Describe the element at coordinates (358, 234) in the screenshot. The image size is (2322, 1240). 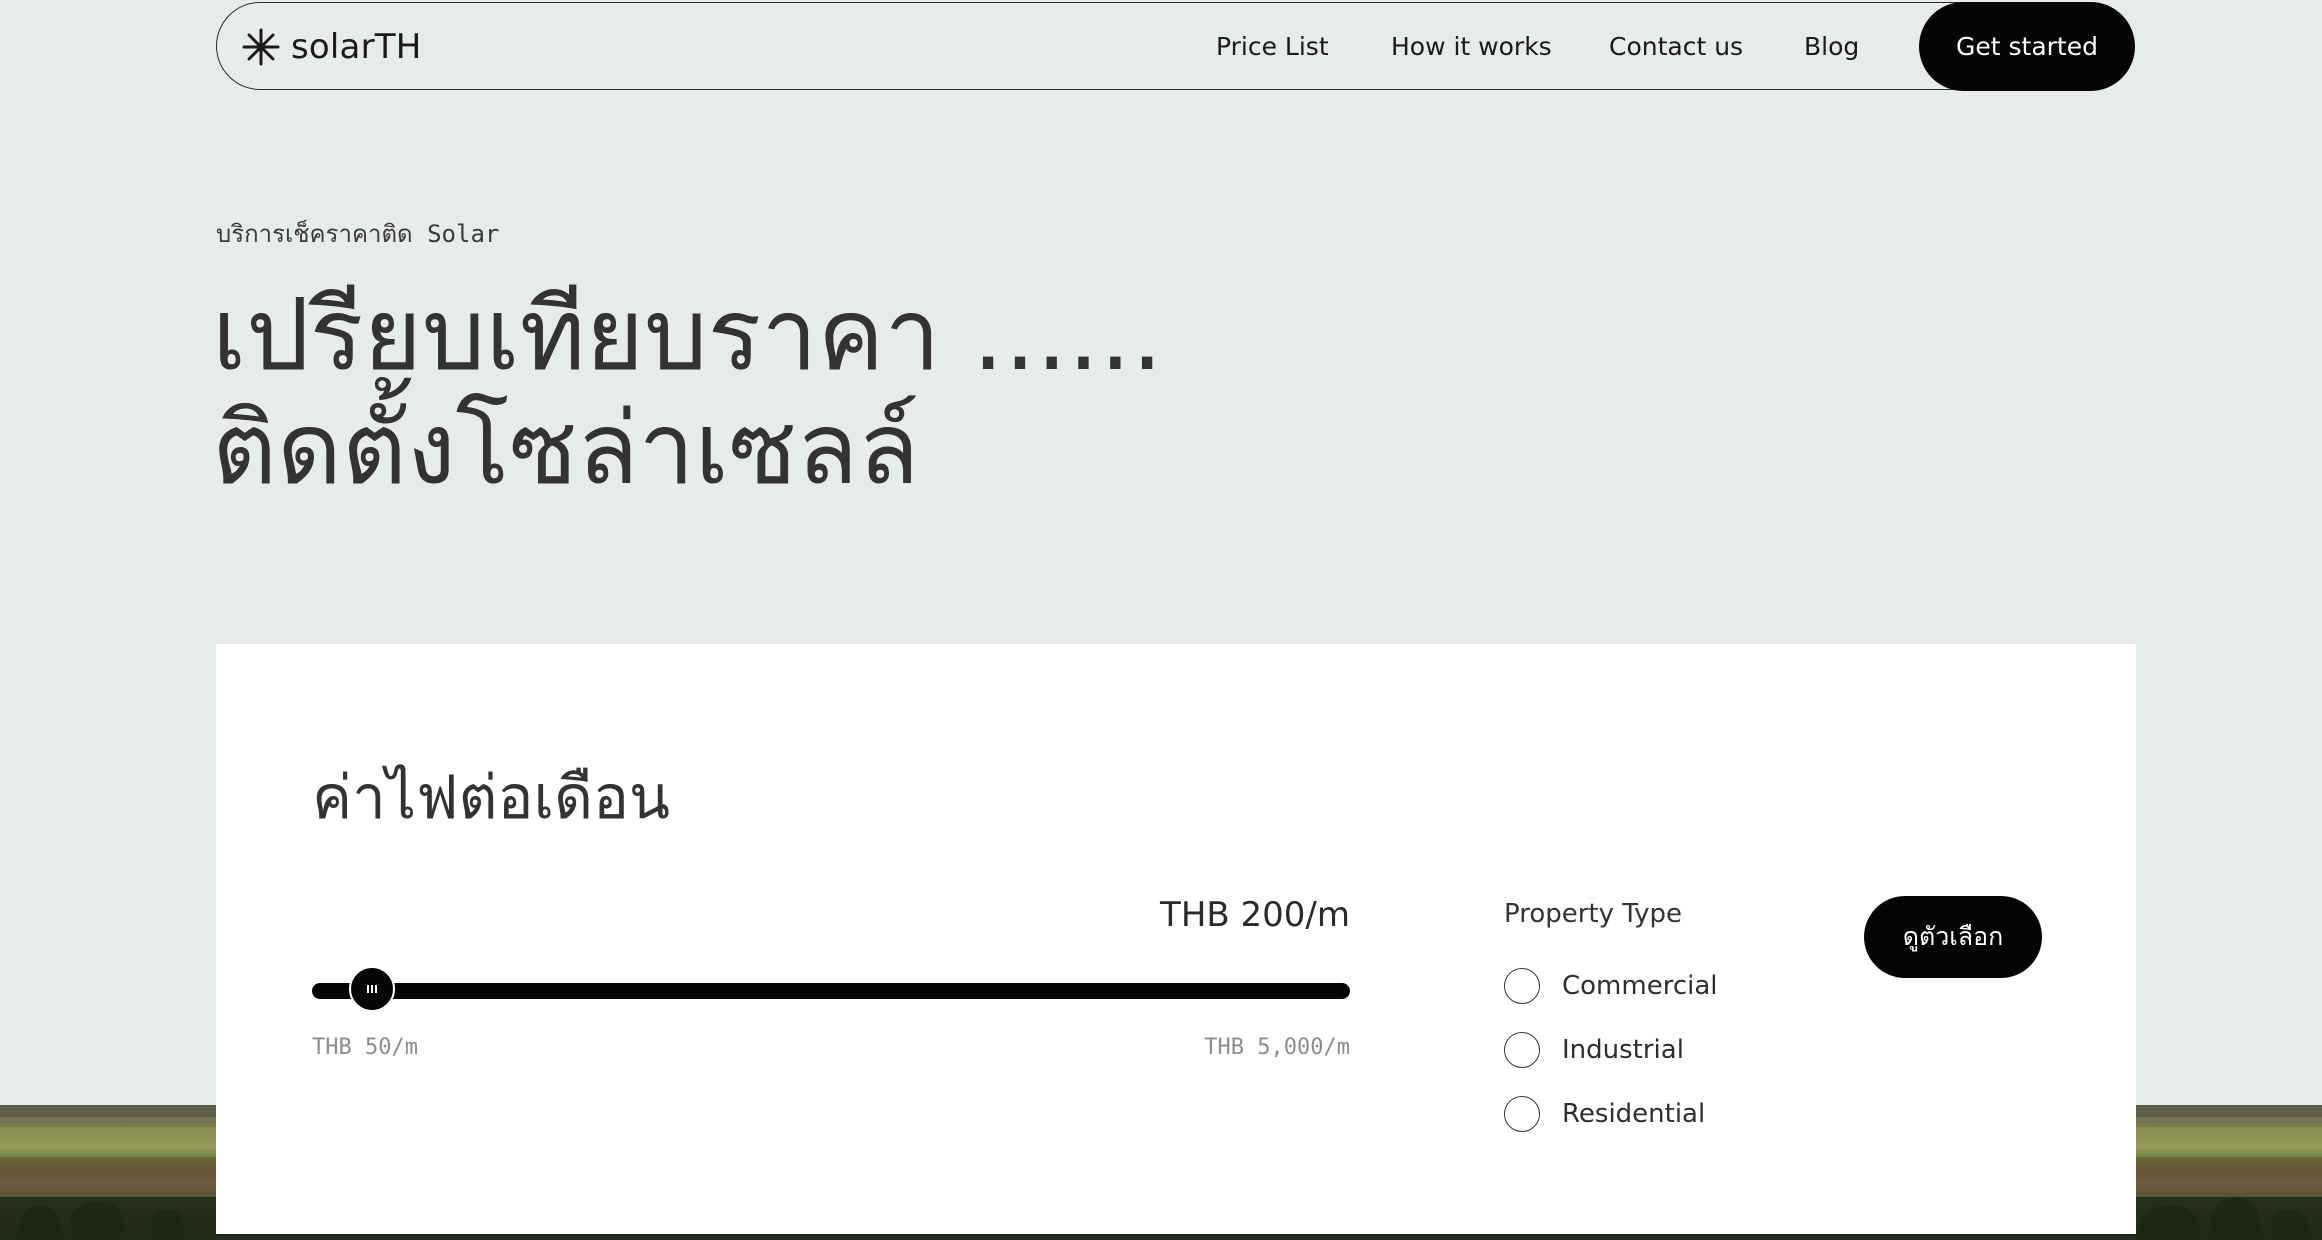
I see `hero-eyebrow: บริการเช็คราคาติด Solar` at that location.